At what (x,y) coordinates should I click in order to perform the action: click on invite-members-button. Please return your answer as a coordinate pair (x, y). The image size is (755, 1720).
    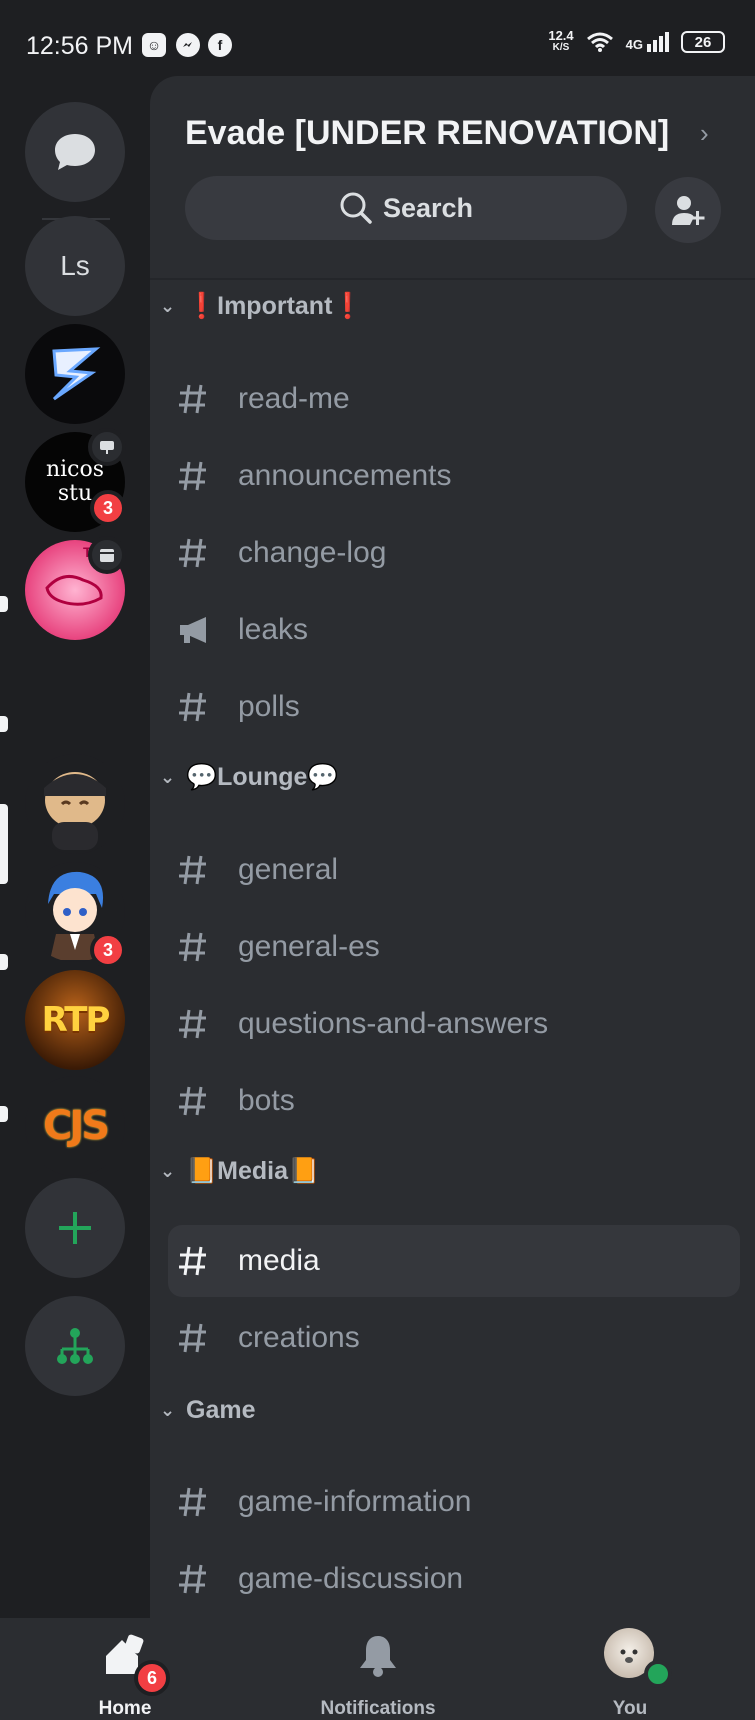
    Looking at the image, I should click on (688, 210).